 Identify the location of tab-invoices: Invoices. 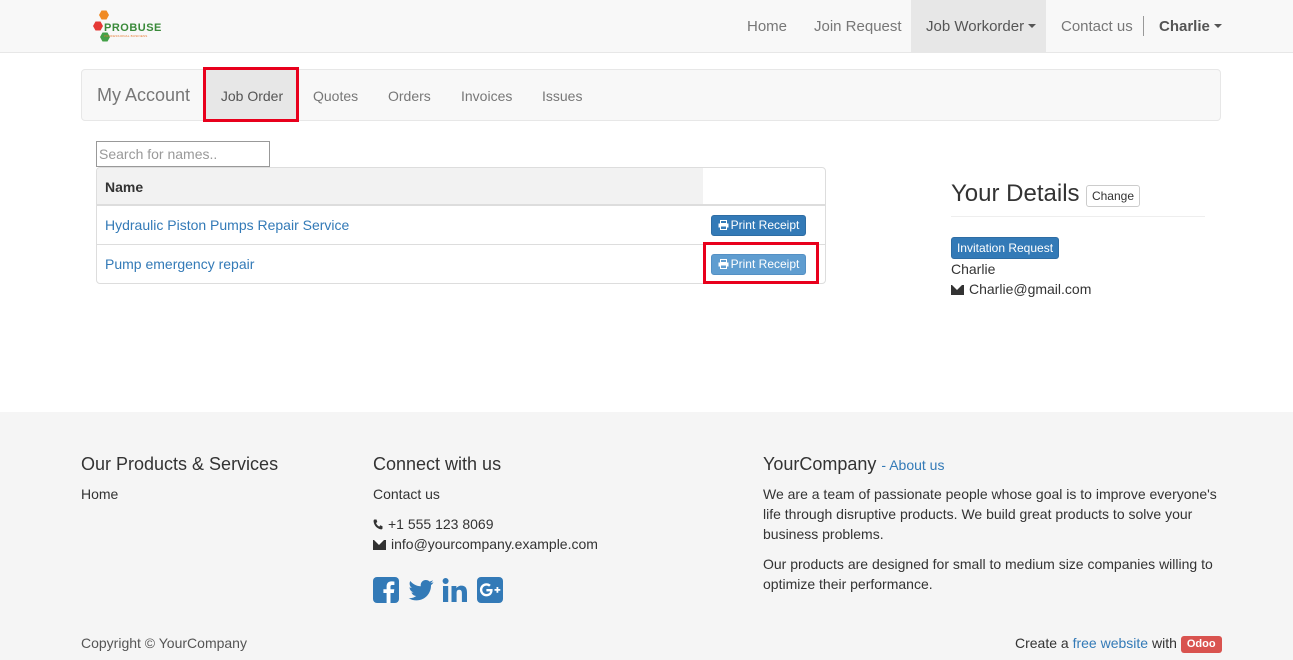
(486, 95).